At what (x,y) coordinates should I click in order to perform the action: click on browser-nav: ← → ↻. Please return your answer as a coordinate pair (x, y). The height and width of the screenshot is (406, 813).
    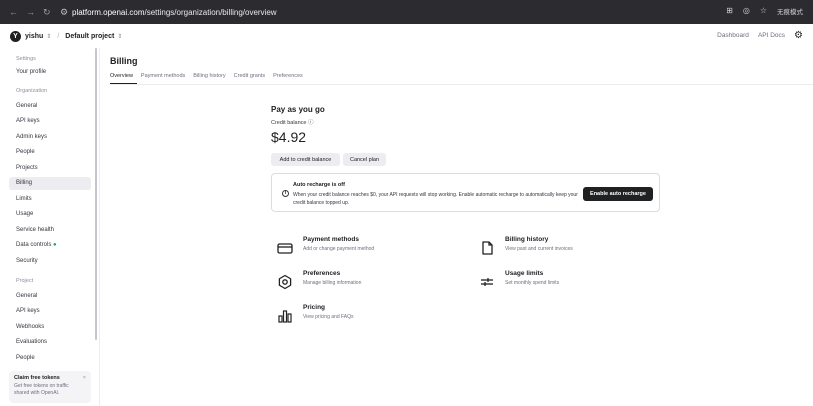
    Looking at the image, I should click on (30, 12).